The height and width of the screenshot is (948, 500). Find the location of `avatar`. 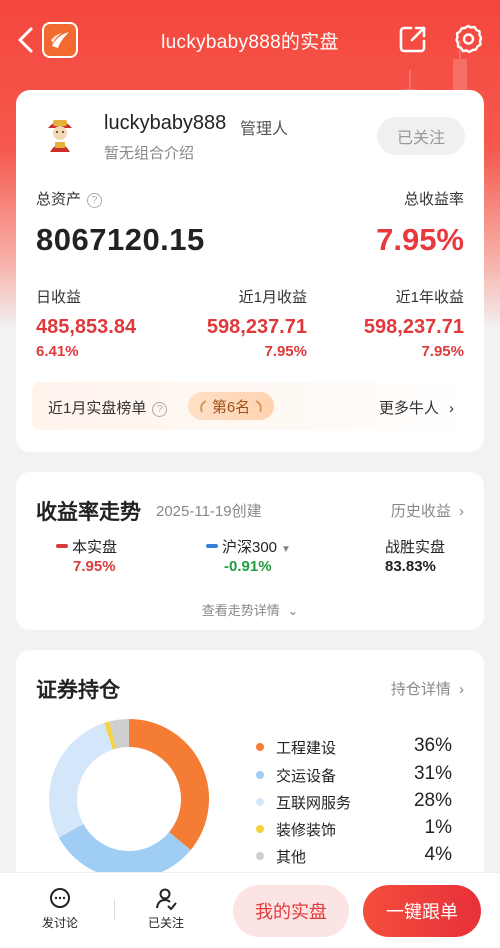

avatar is located at coordinates (60, 134).